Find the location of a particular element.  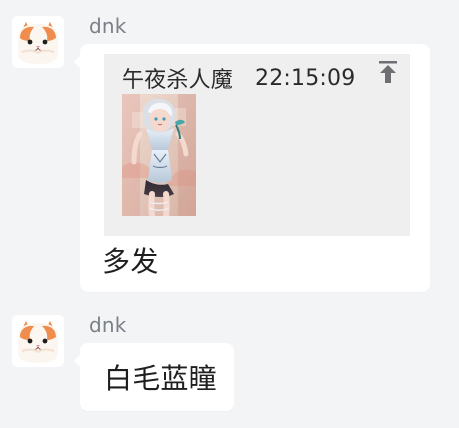

reply-header: 午夜杀人魔 22:15:09 is located at coordinates (257, 78).